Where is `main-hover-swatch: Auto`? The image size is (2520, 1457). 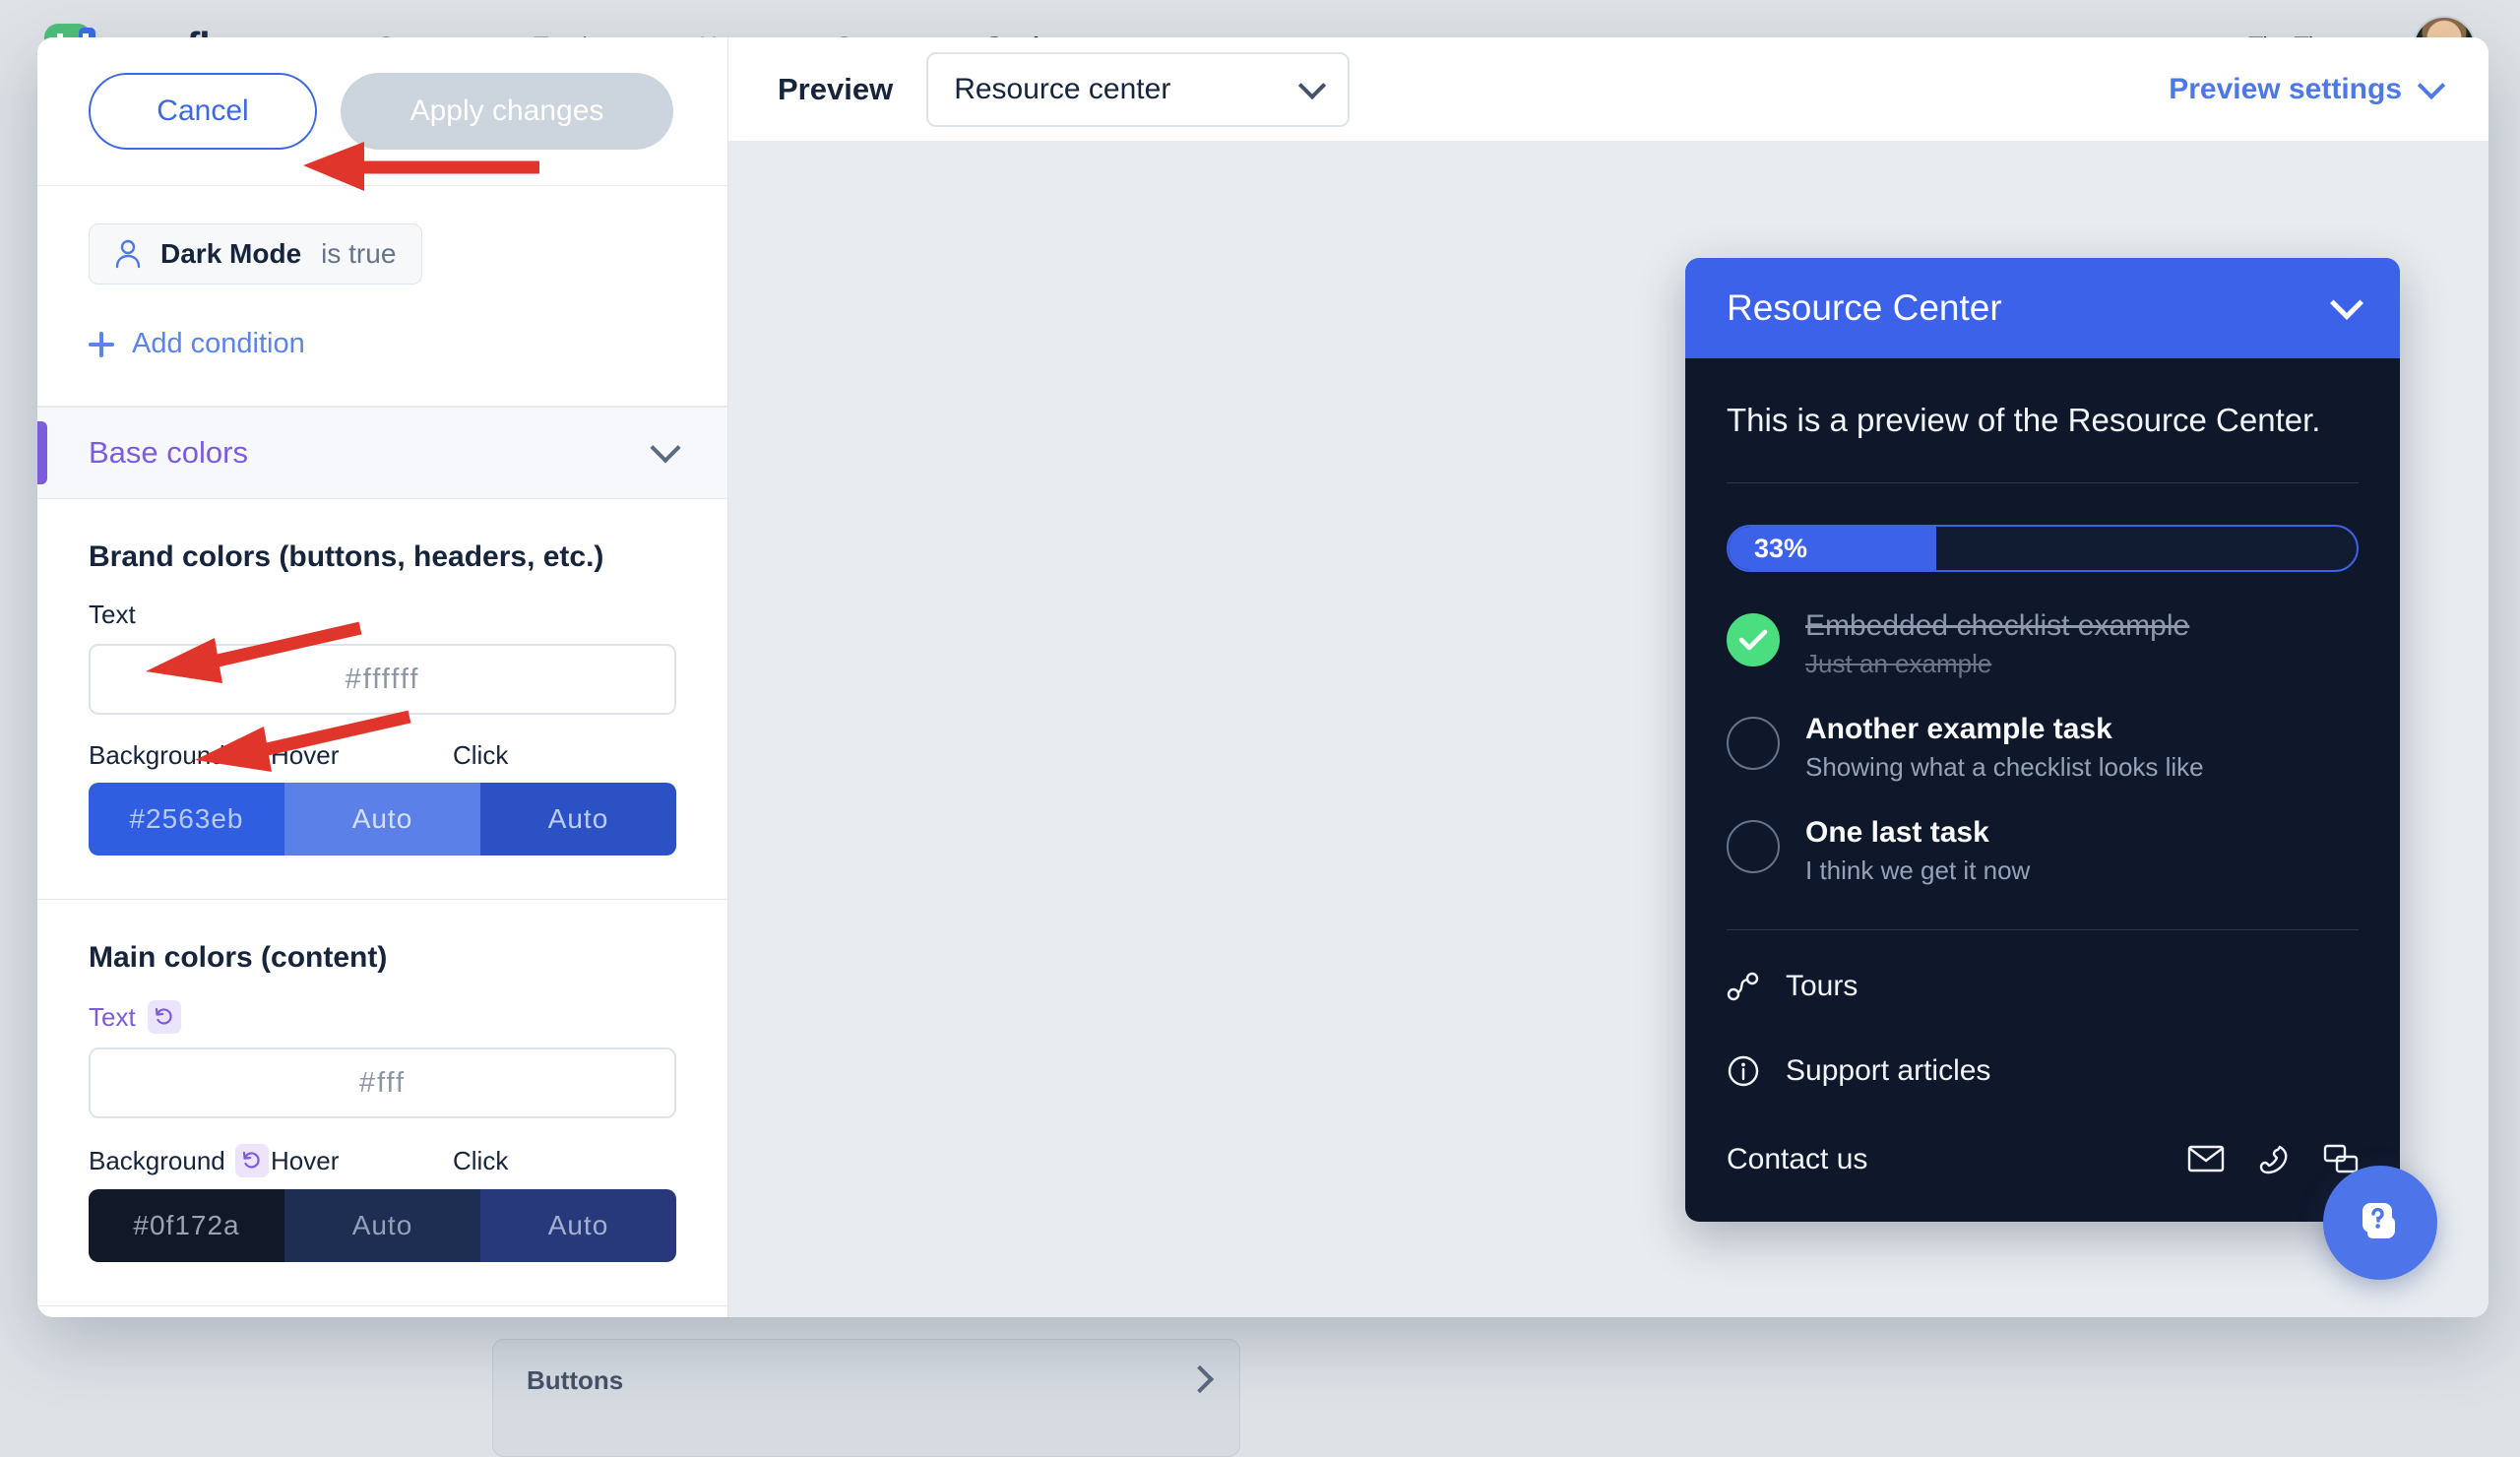 main-hover-swatch: Auto is located at coordinates (382, 1225).